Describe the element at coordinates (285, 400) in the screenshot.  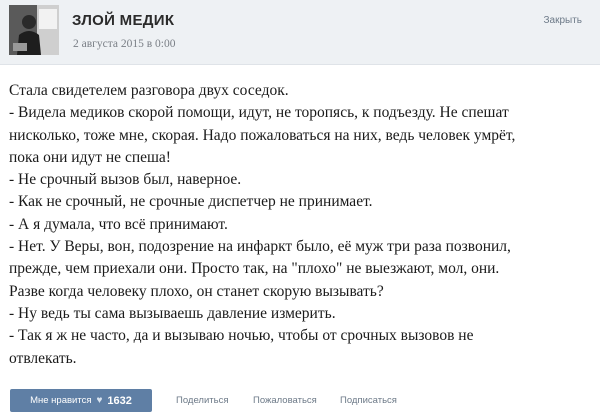
I see `report-link: Пожаловаться` at that location.